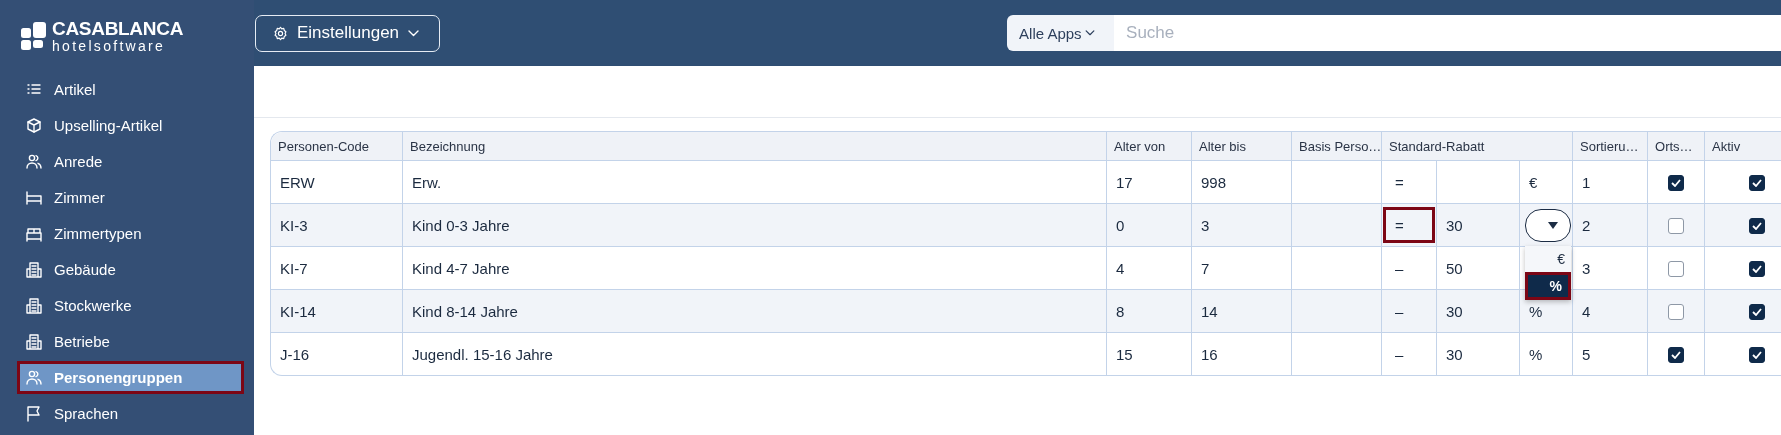 Image resolution: width=1781 pixels, height=435 pixels. I want to click on flag-icon, so click(34, 413).